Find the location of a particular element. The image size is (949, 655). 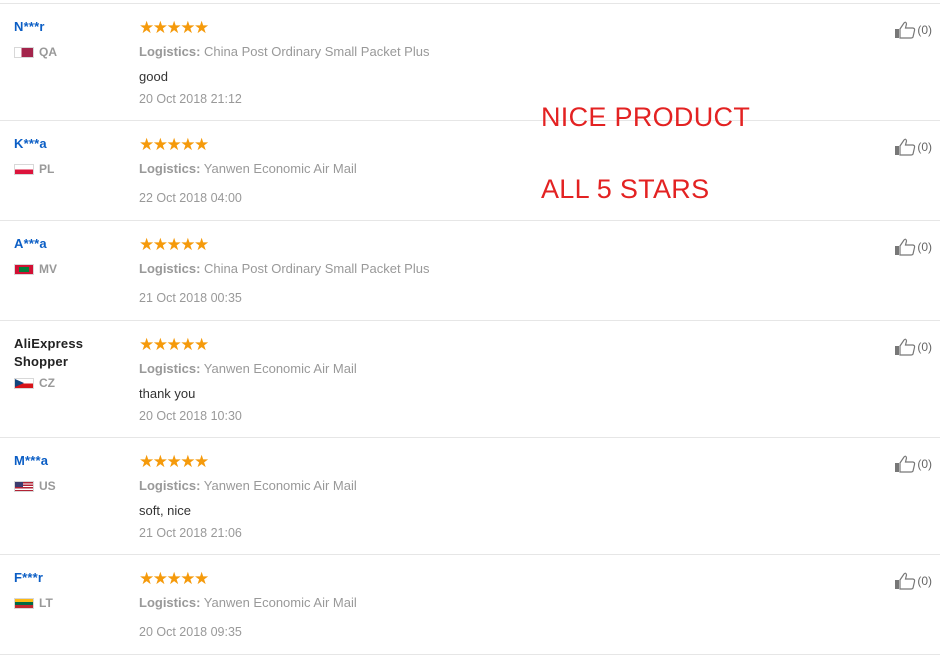

flag-us-icon is located at coordinates (24, 486).